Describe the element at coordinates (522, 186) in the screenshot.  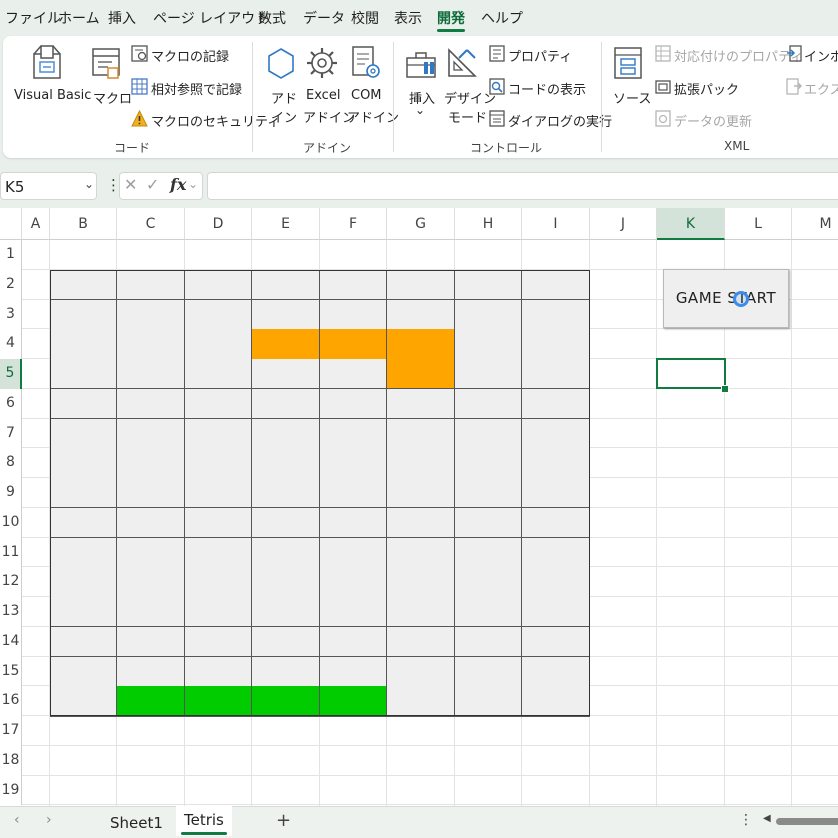
I see `formula-input` at that location.